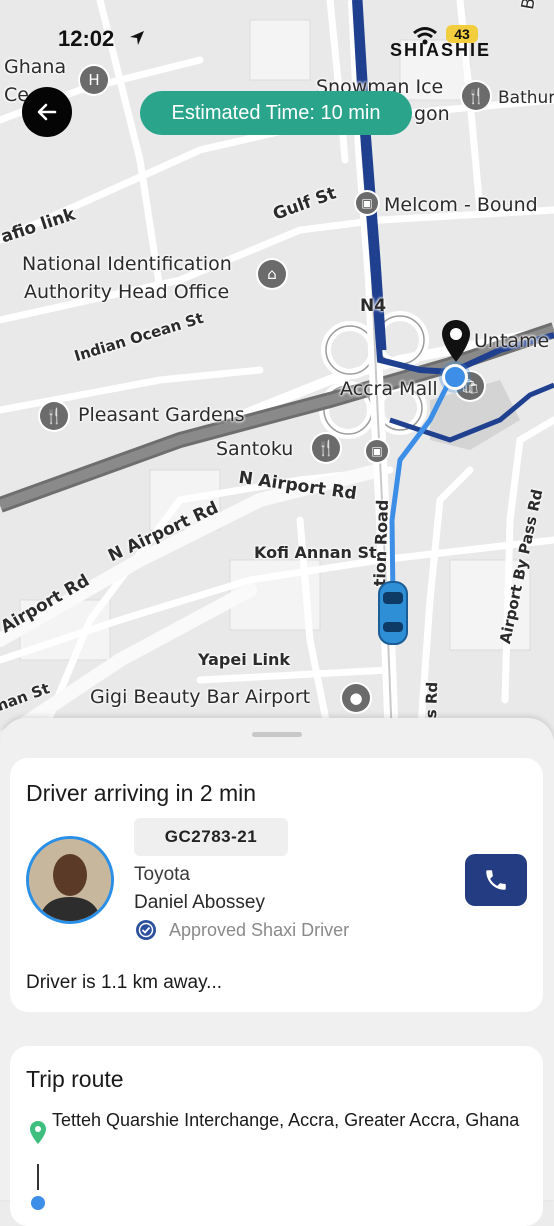  What do you see at coordinates (137, 38) in the screenshot?
I see `location-arrow-icon` at bounding box center [137, 38].